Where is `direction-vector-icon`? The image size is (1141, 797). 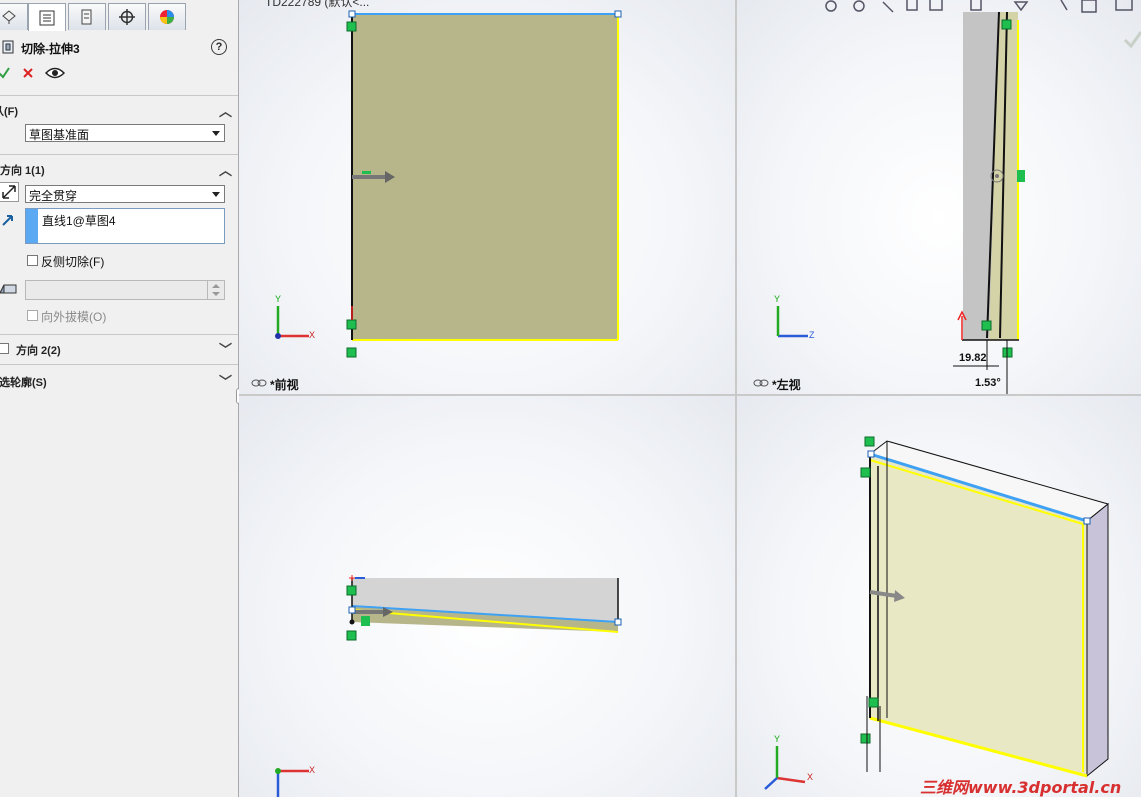 direction-vector-icon is located at coordinates (7, 220).